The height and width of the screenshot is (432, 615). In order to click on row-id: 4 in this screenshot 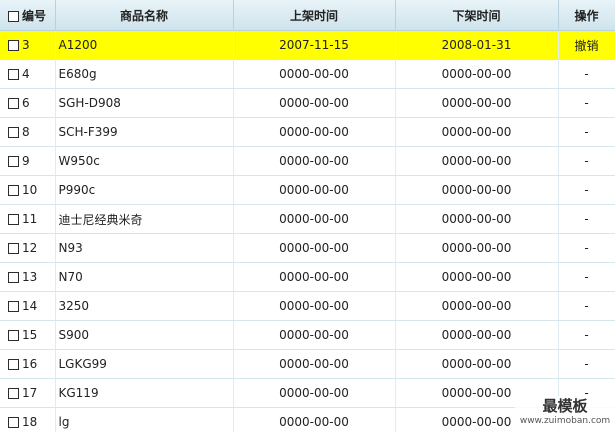, I will do `click(26, 74)`.